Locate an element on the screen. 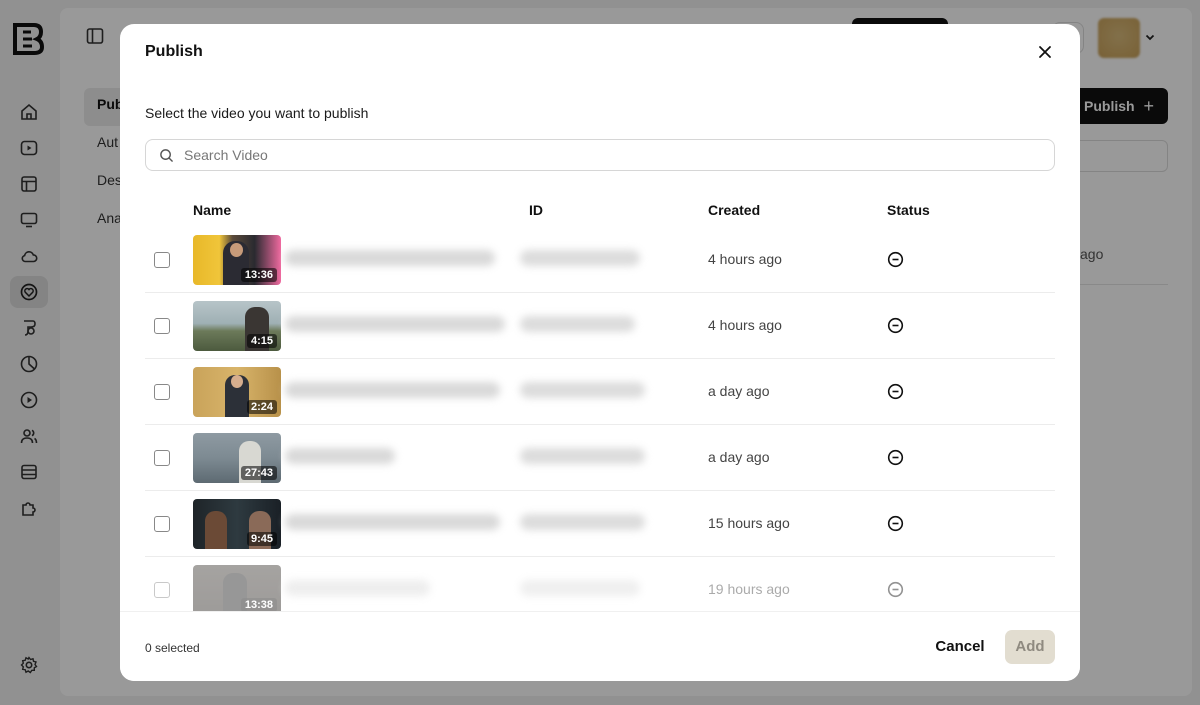 The height and width of the screenshot is (705, 1200). video-duration: 2:24 is located at coordinates (261, 407).